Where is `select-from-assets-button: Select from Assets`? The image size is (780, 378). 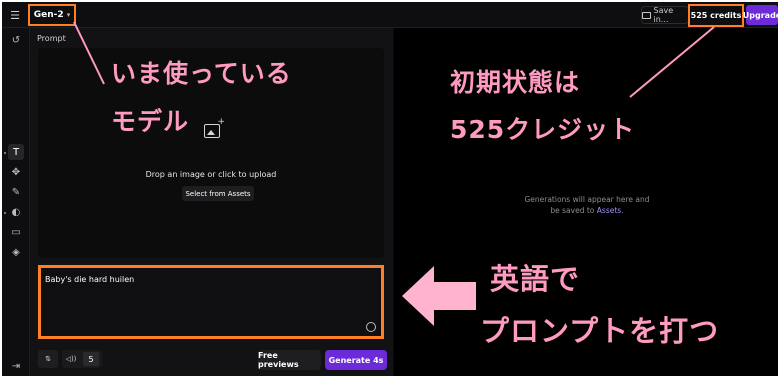 select-from-assets-button: Select from Assets is located at coordinates (218, 193).